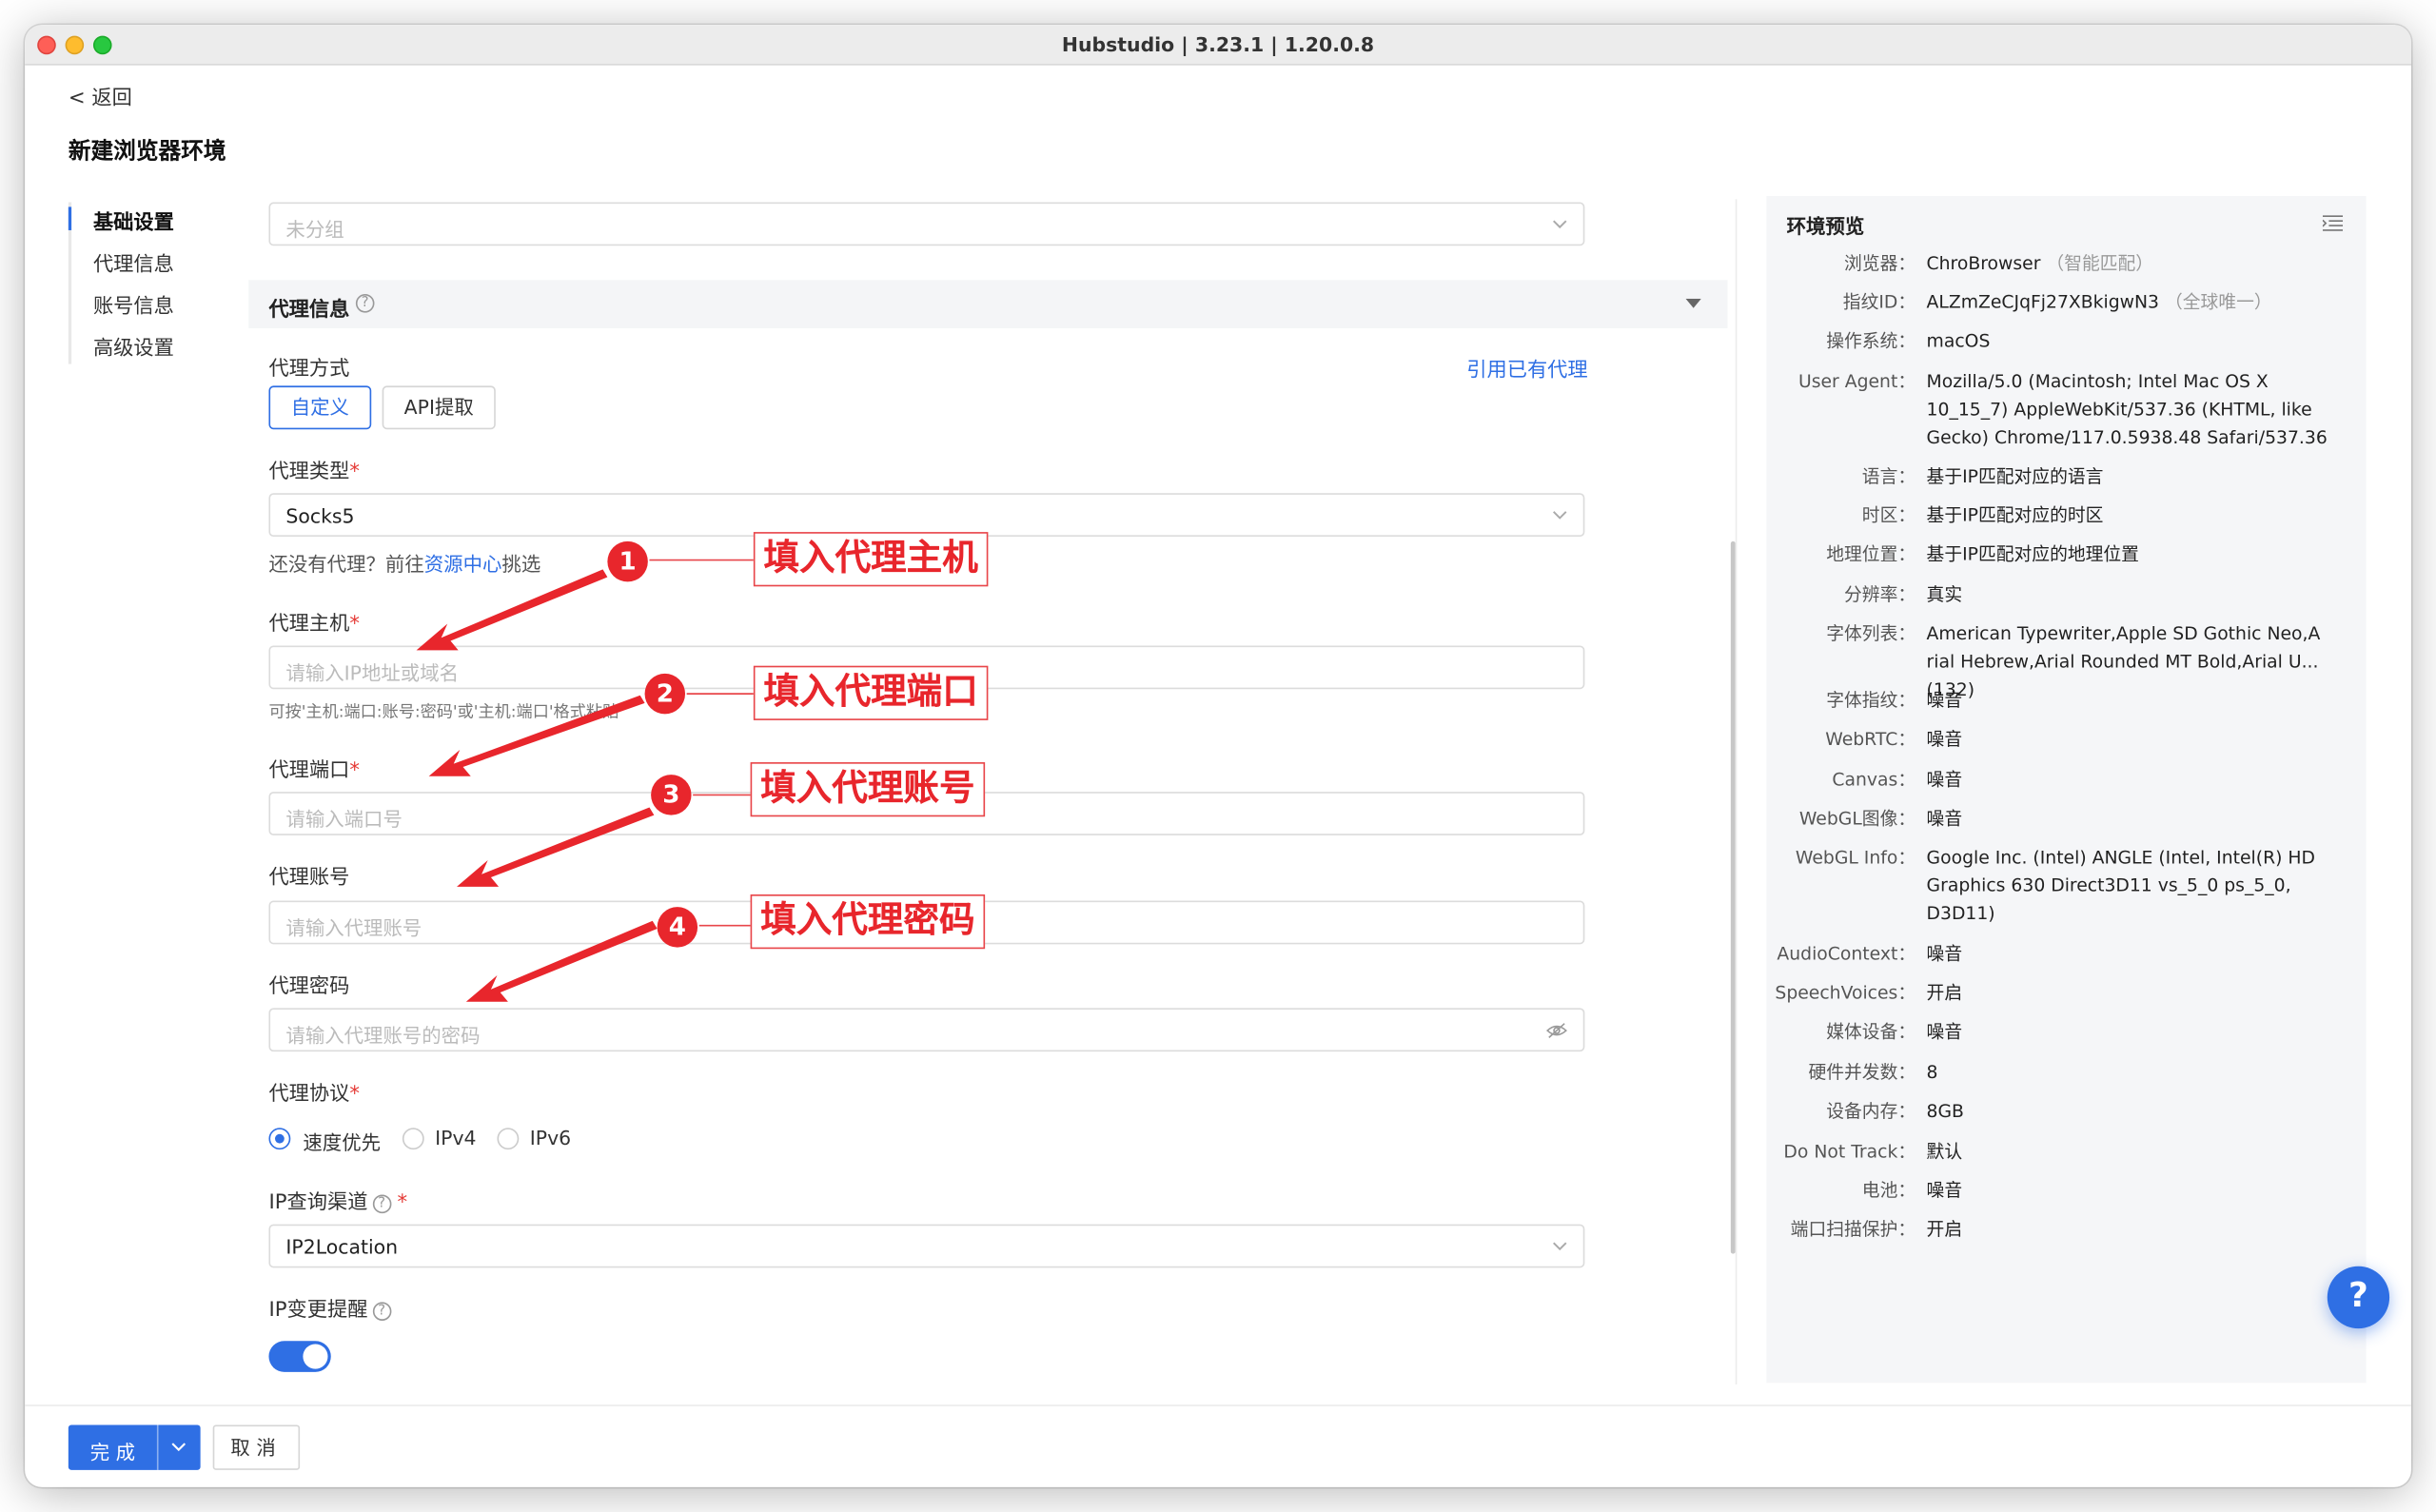 The height and width of the screenshot is (1512, 2436). Describe the element at coordinates (868, 789) in the screenshot. I see `annotation-label-3: 填入代理账号` at that location.